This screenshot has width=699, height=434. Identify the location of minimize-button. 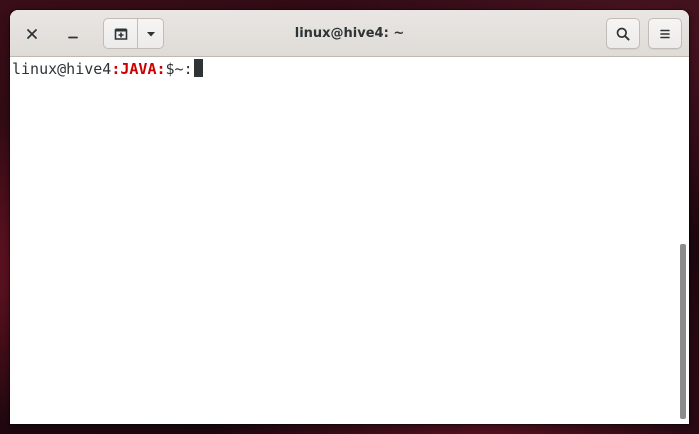
(73, 33).